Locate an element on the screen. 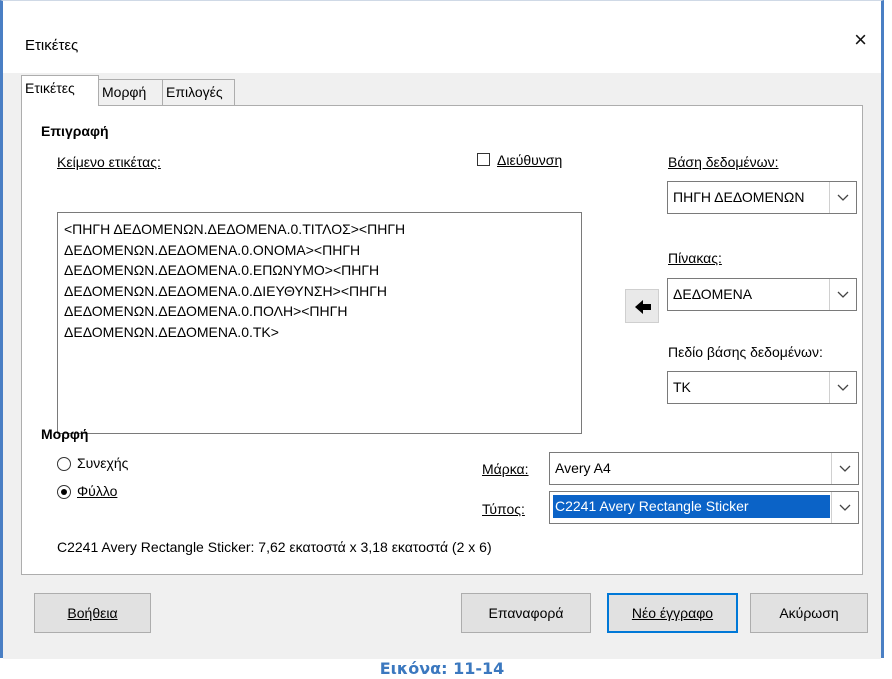  continuous-radio is located at coordinates (64, 464).